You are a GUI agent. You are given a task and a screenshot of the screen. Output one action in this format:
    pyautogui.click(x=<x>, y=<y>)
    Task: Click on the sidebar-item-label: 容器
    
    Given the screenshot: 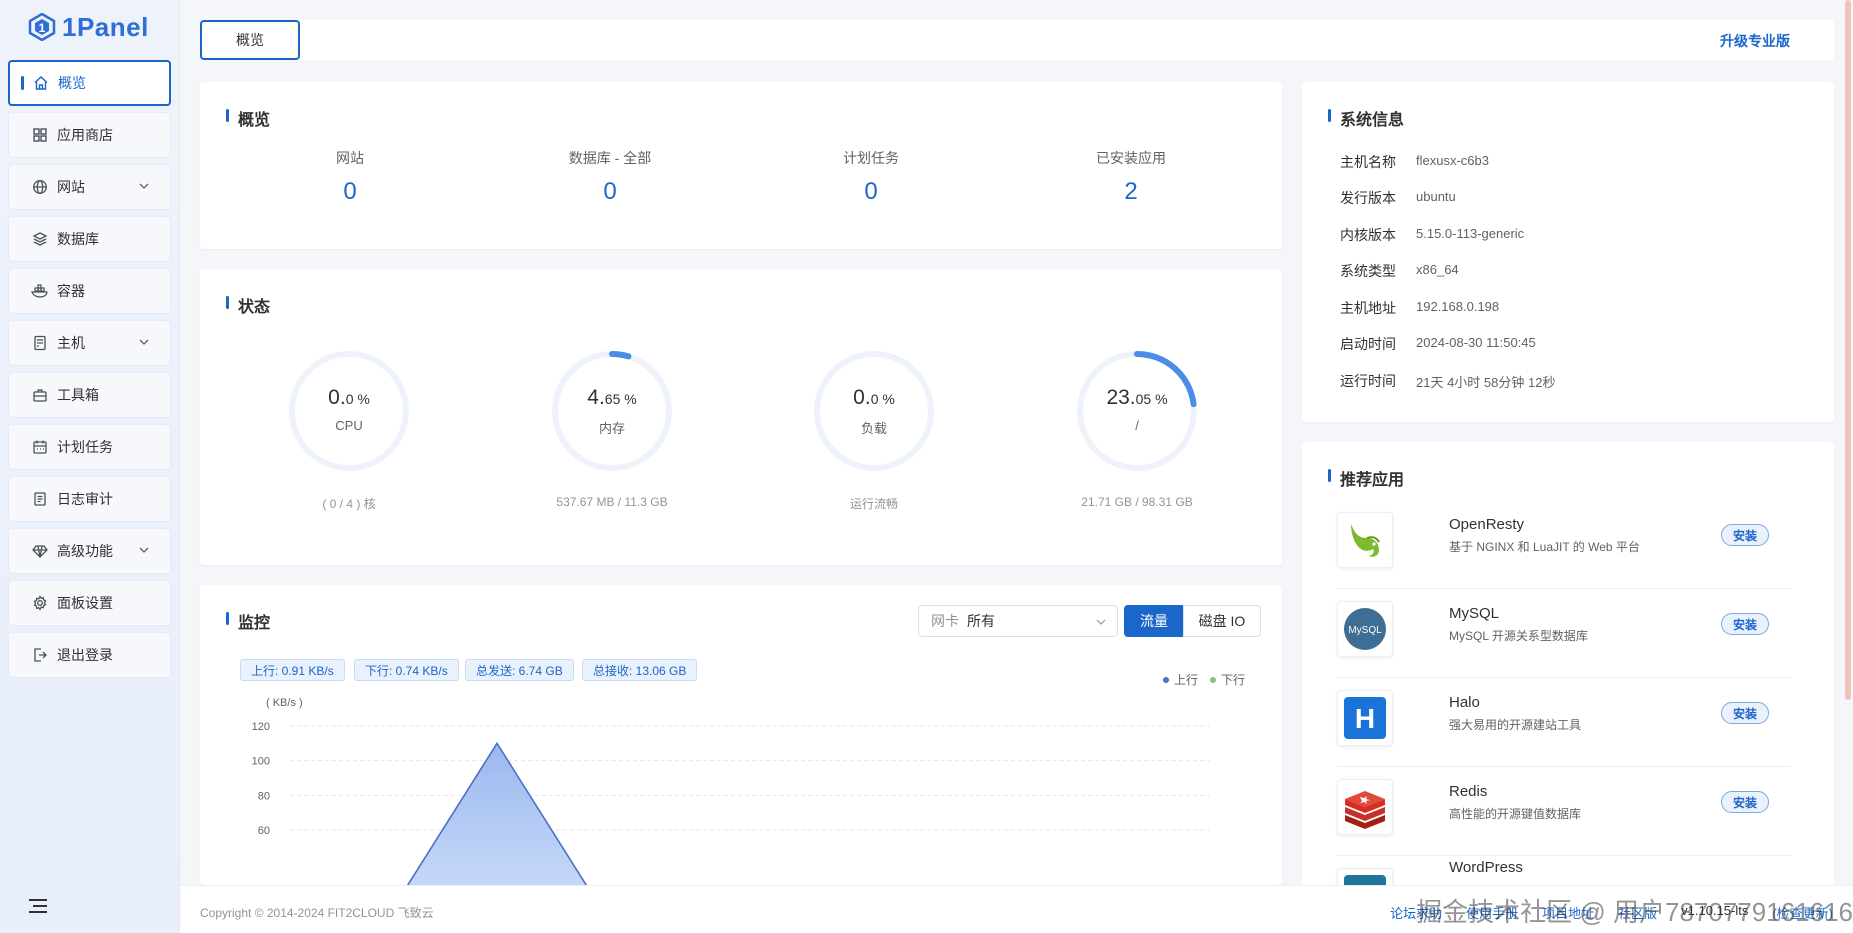 What is the action you would take?
    pyautogui.click(x=71, y=291)
    